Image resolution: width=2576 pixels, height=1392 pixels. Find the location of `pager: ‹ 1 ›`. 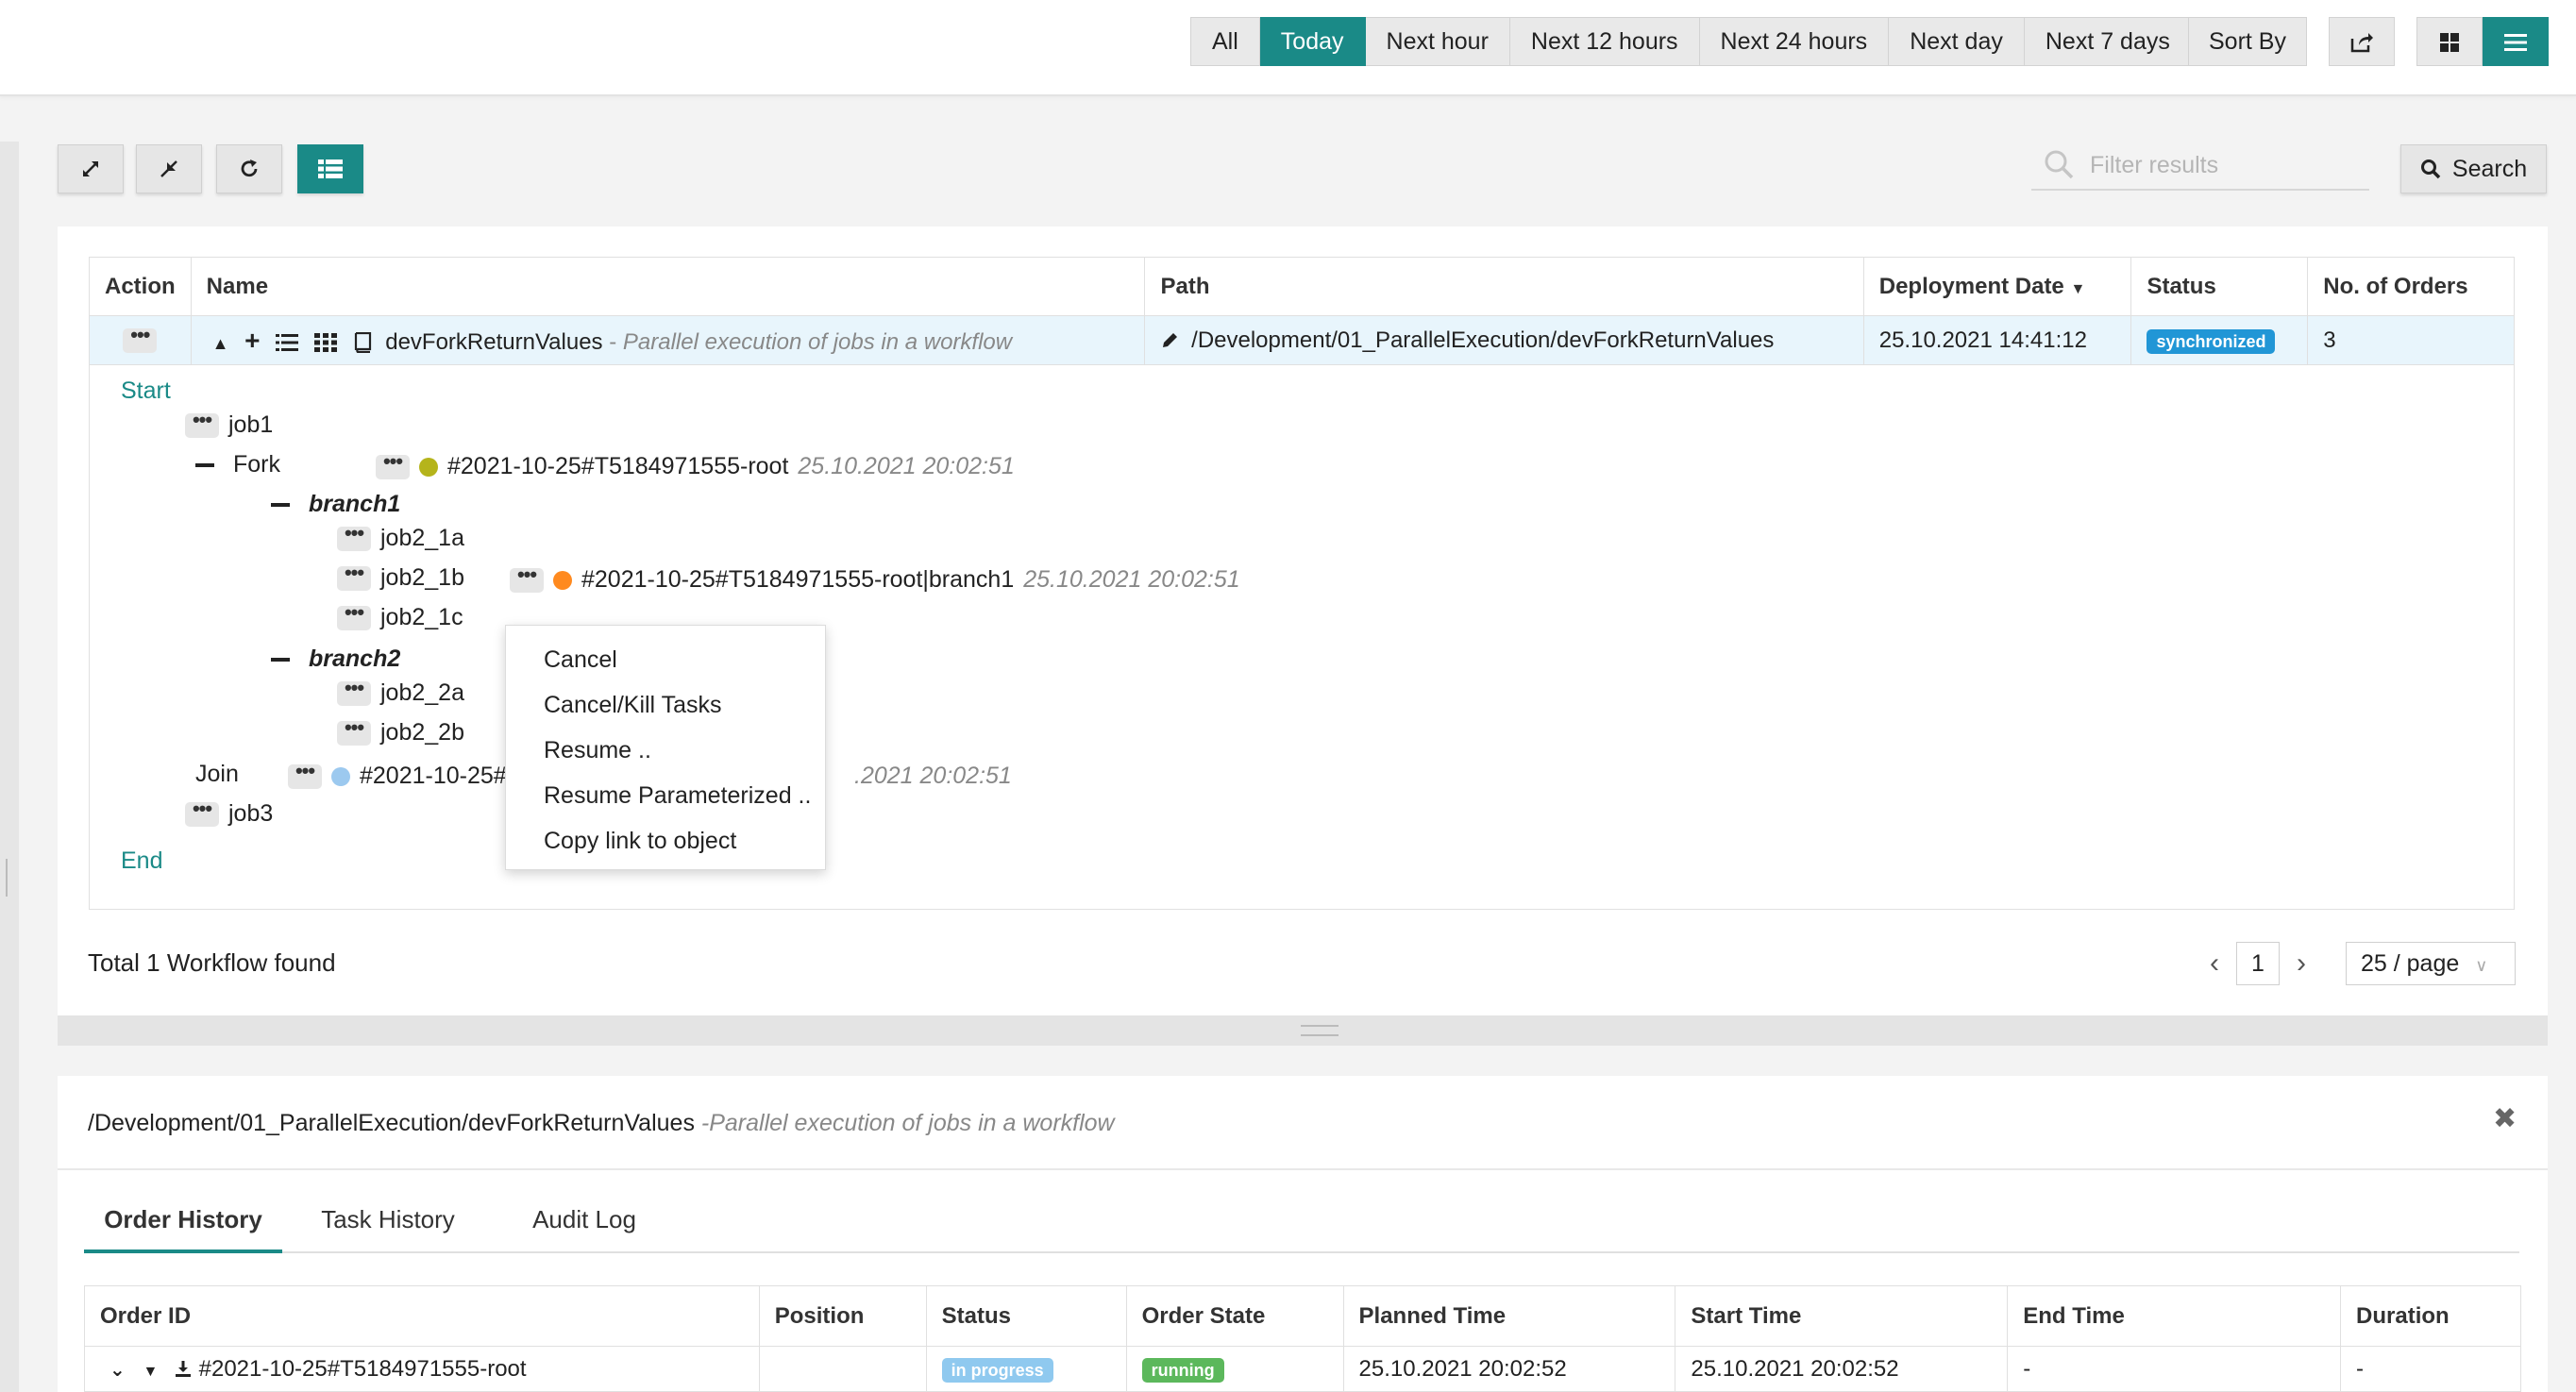

pager: ‹ 1 › is located at coordinates (2258, 964).